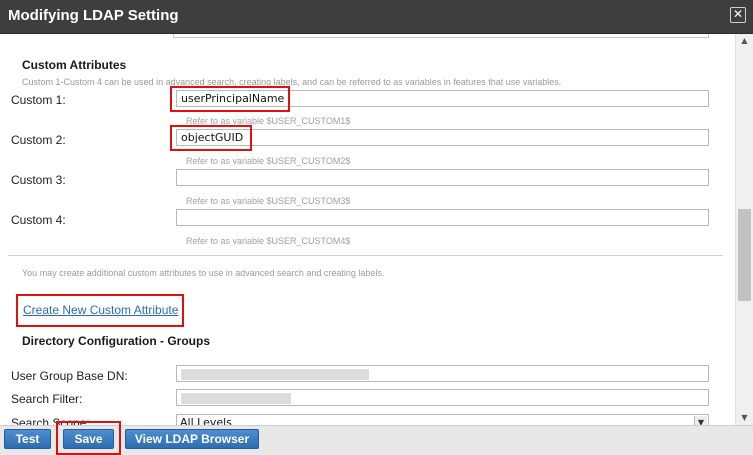  I want to click on custom-2-hint: Refer to as variable $USER_CUSTOM2$, so click(268, 161).